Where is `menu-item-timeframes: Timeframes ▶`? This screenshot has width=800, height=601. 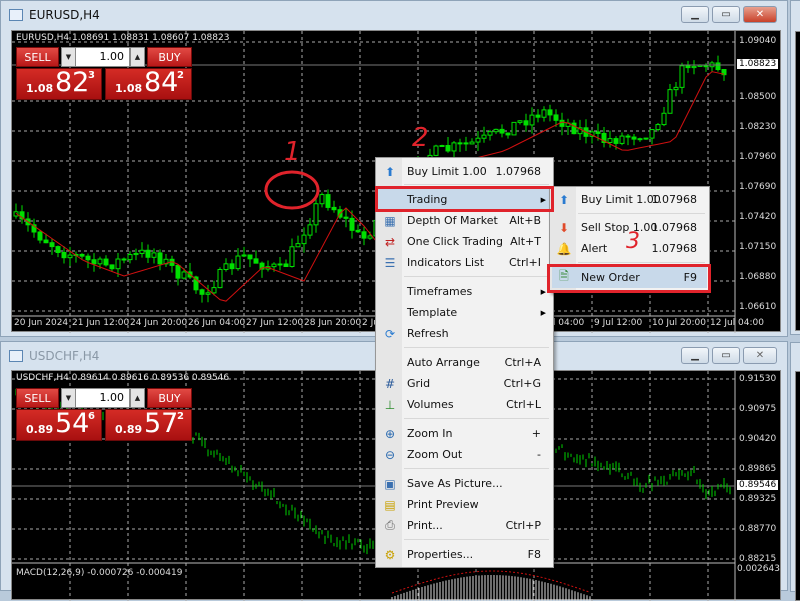 menu-item-timeframes: Timeframes ▶ is located at coordinates (464, 291).